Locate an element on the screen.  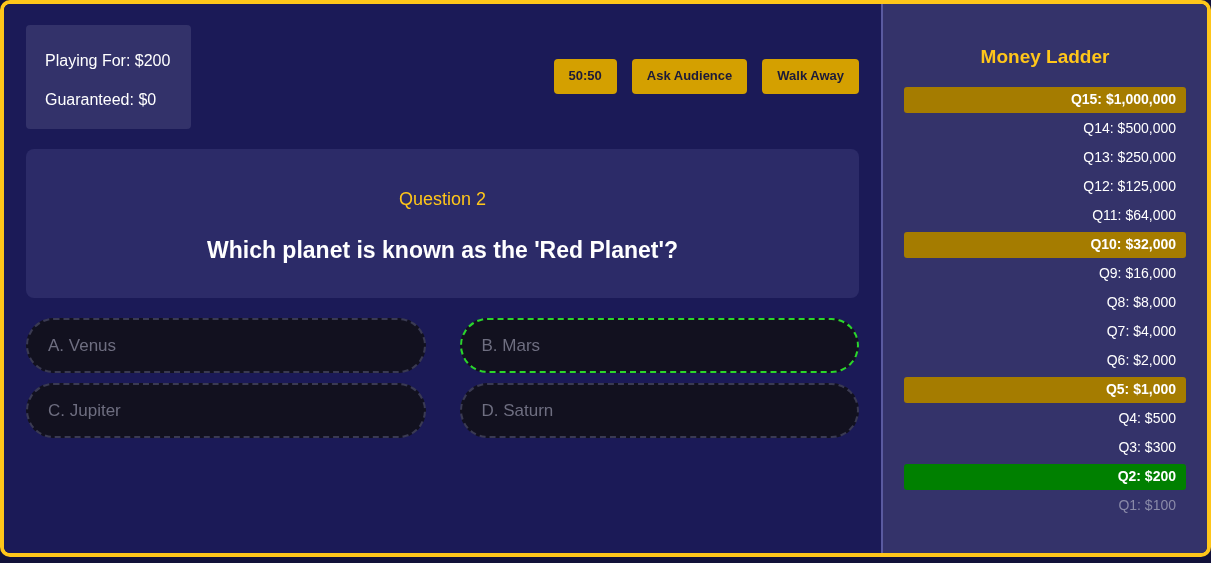
guaranteed-text: Guaranteed: $0 is located at coordinates (101, 100).